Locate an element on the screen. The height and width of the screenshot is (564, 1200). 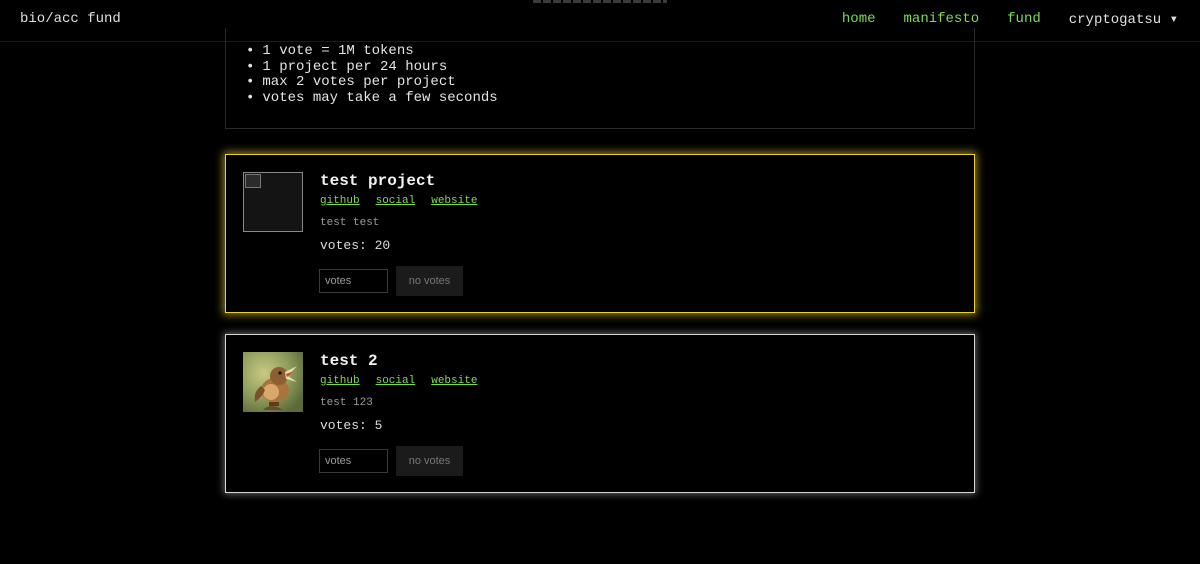
project-title: test project is located at coordinates (378, 181).